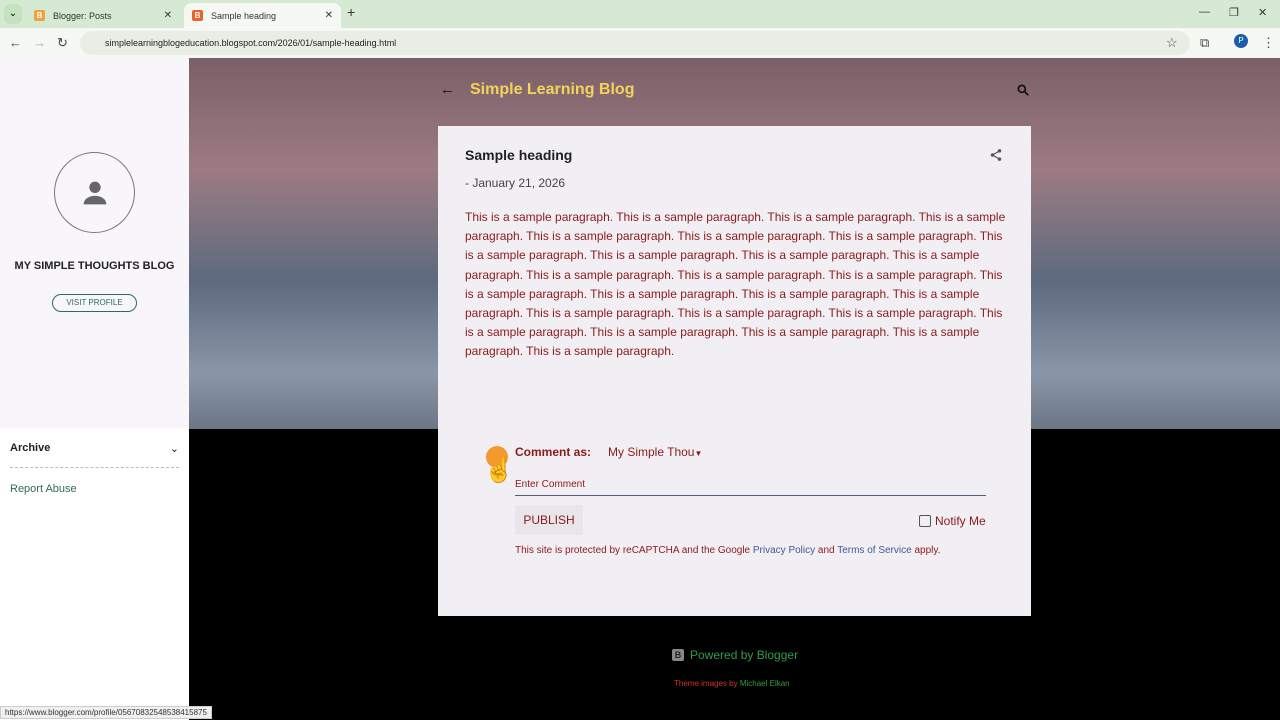  I want to click on notify-me-checkbox: Notify Me, so click(952, 521).